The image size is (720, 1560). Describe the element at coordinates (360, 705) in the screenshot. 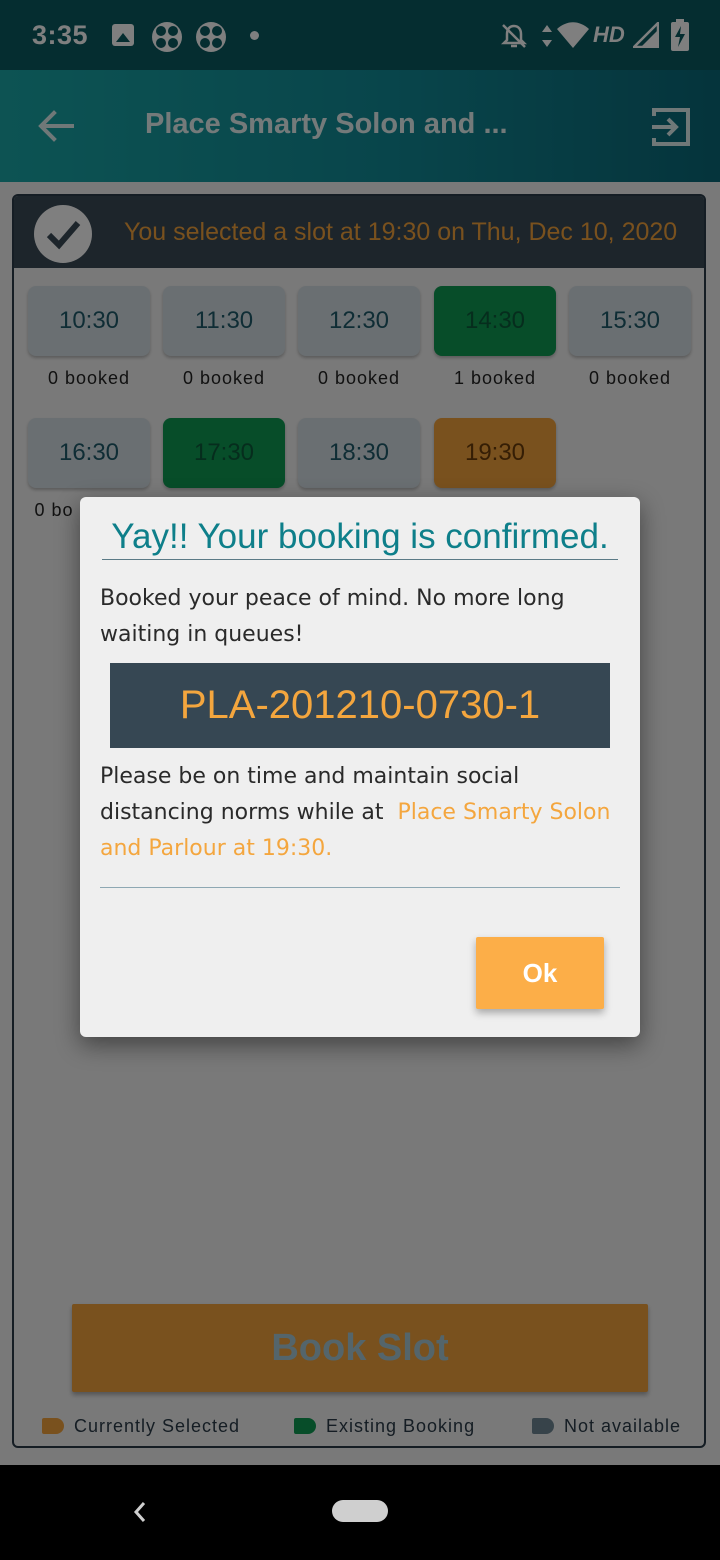

I see `booking-token: PLA-201210-0730-1` at that location.